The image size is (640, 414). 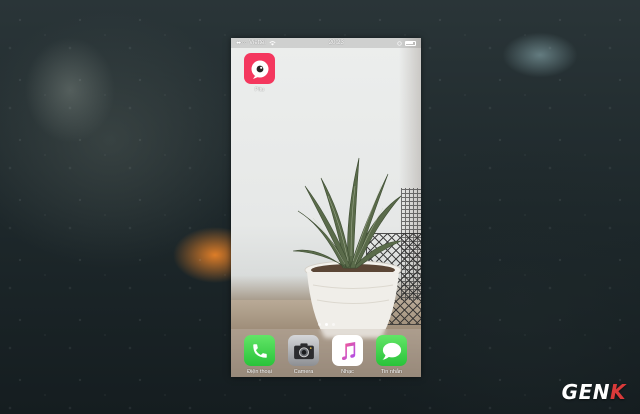 I want to click on carrier-name: Viettel, so click(x=257, y=43).